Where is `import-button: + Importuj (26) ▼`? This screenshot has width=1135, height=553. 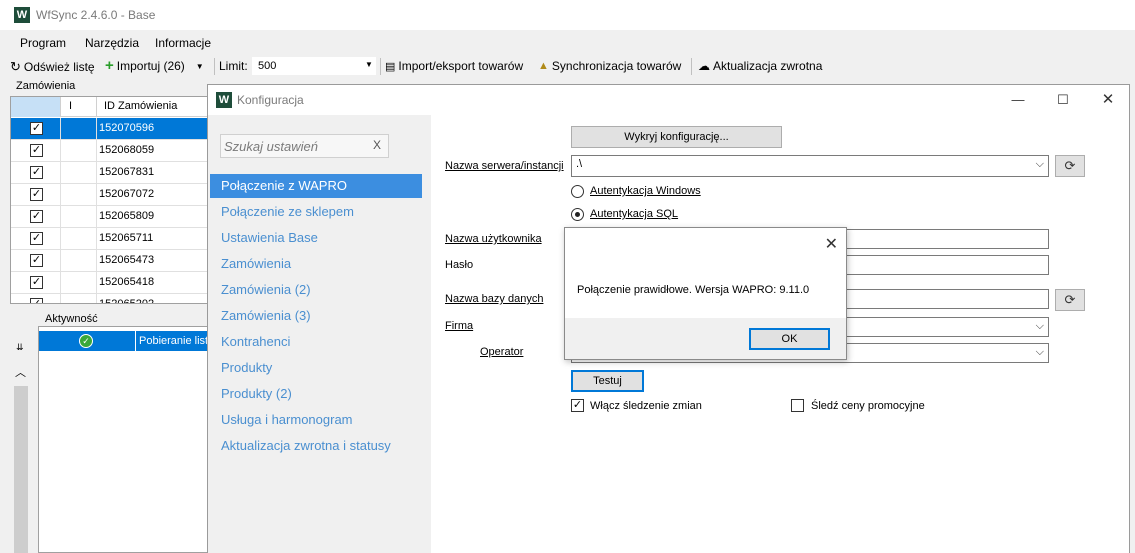 import-button: + Importuj (26) ▼ is located at coordinates (154, 65).